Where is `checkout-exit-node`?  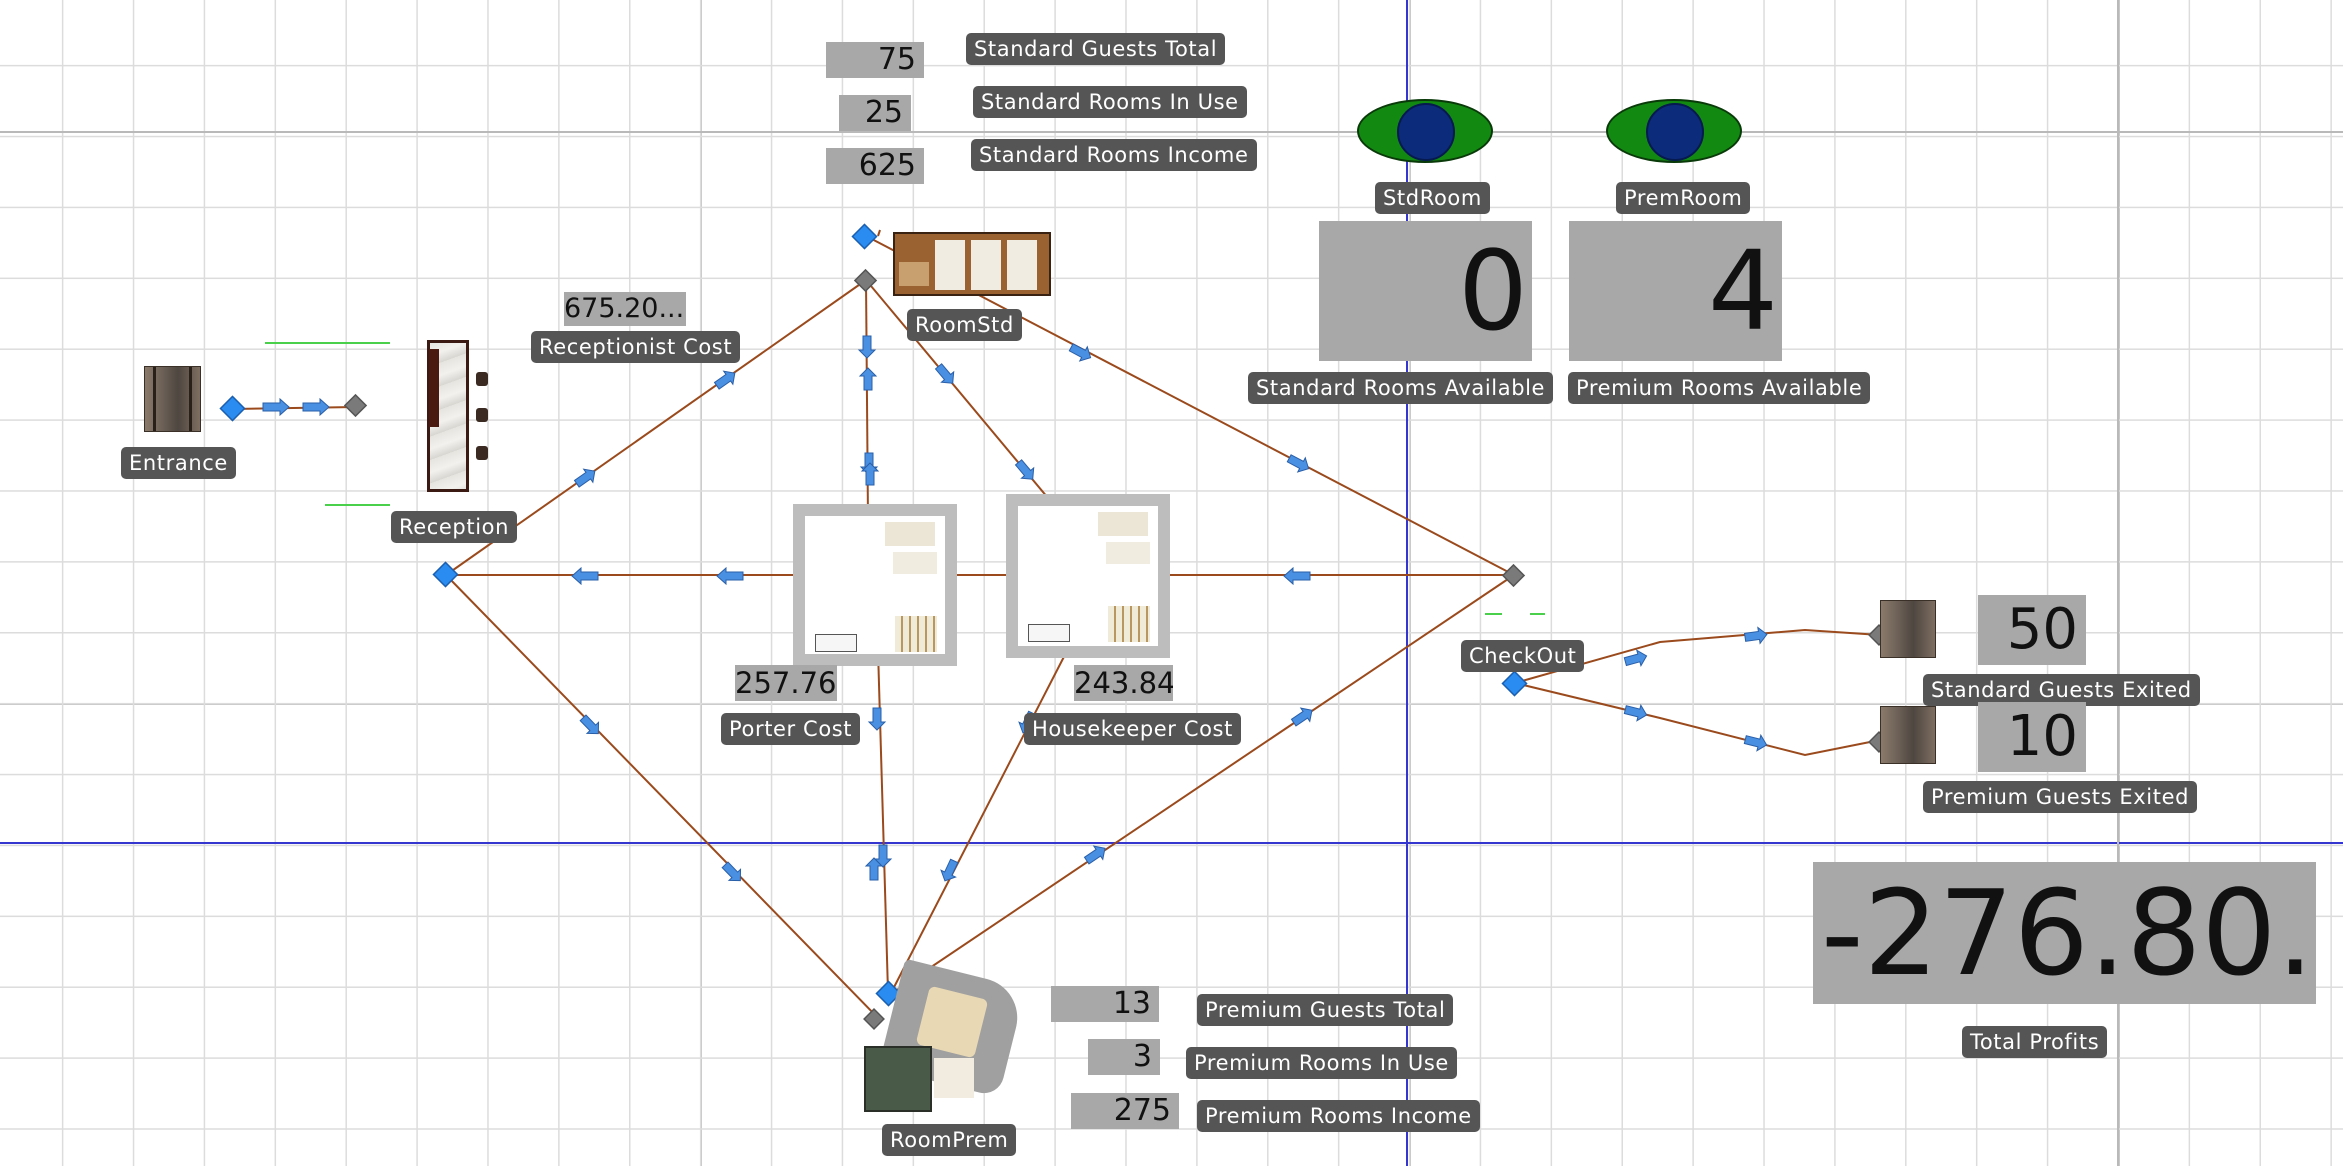 checkout-exit-node is located at coordinates (1514, 683).